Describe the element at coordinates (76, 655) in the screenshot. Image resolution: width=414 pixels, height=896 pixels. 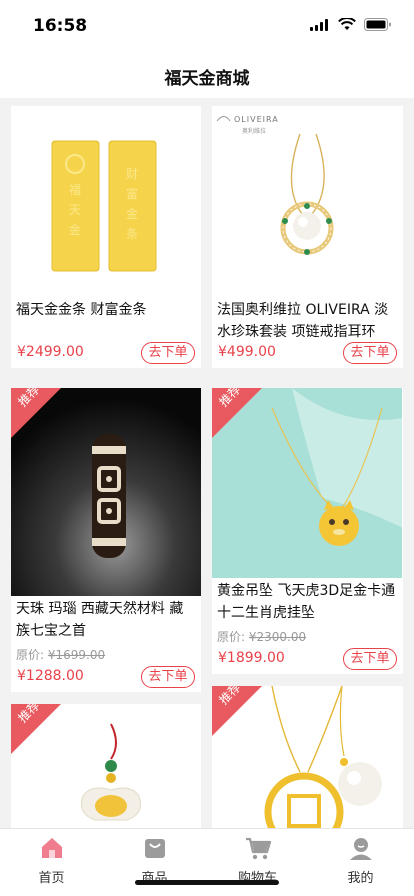
I see `original-price-value: ¥1699.00` at that location.